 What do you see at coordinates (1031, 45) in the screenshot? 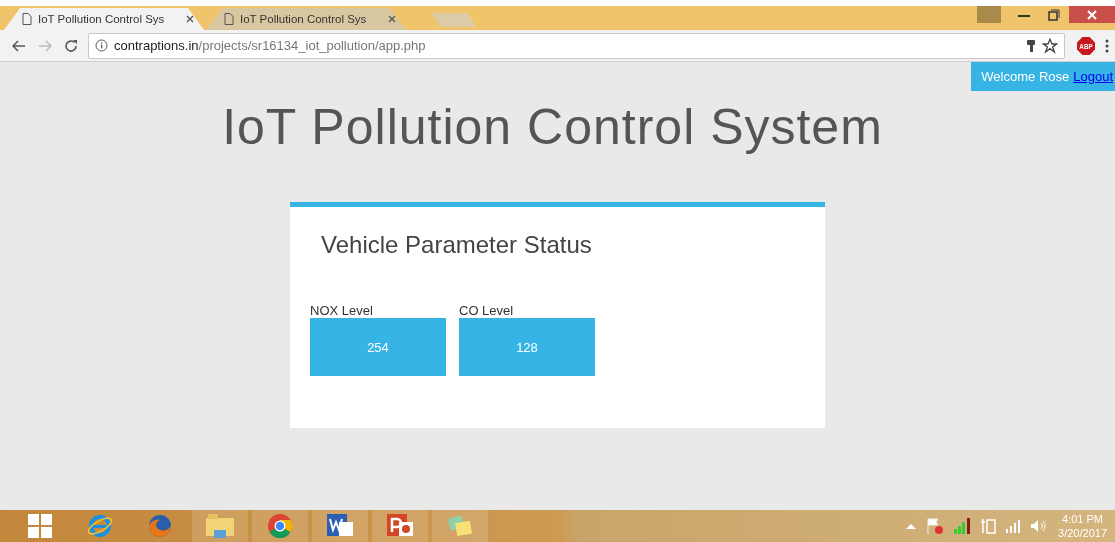
I see `key-icon` at bounding box center [1031, 45].